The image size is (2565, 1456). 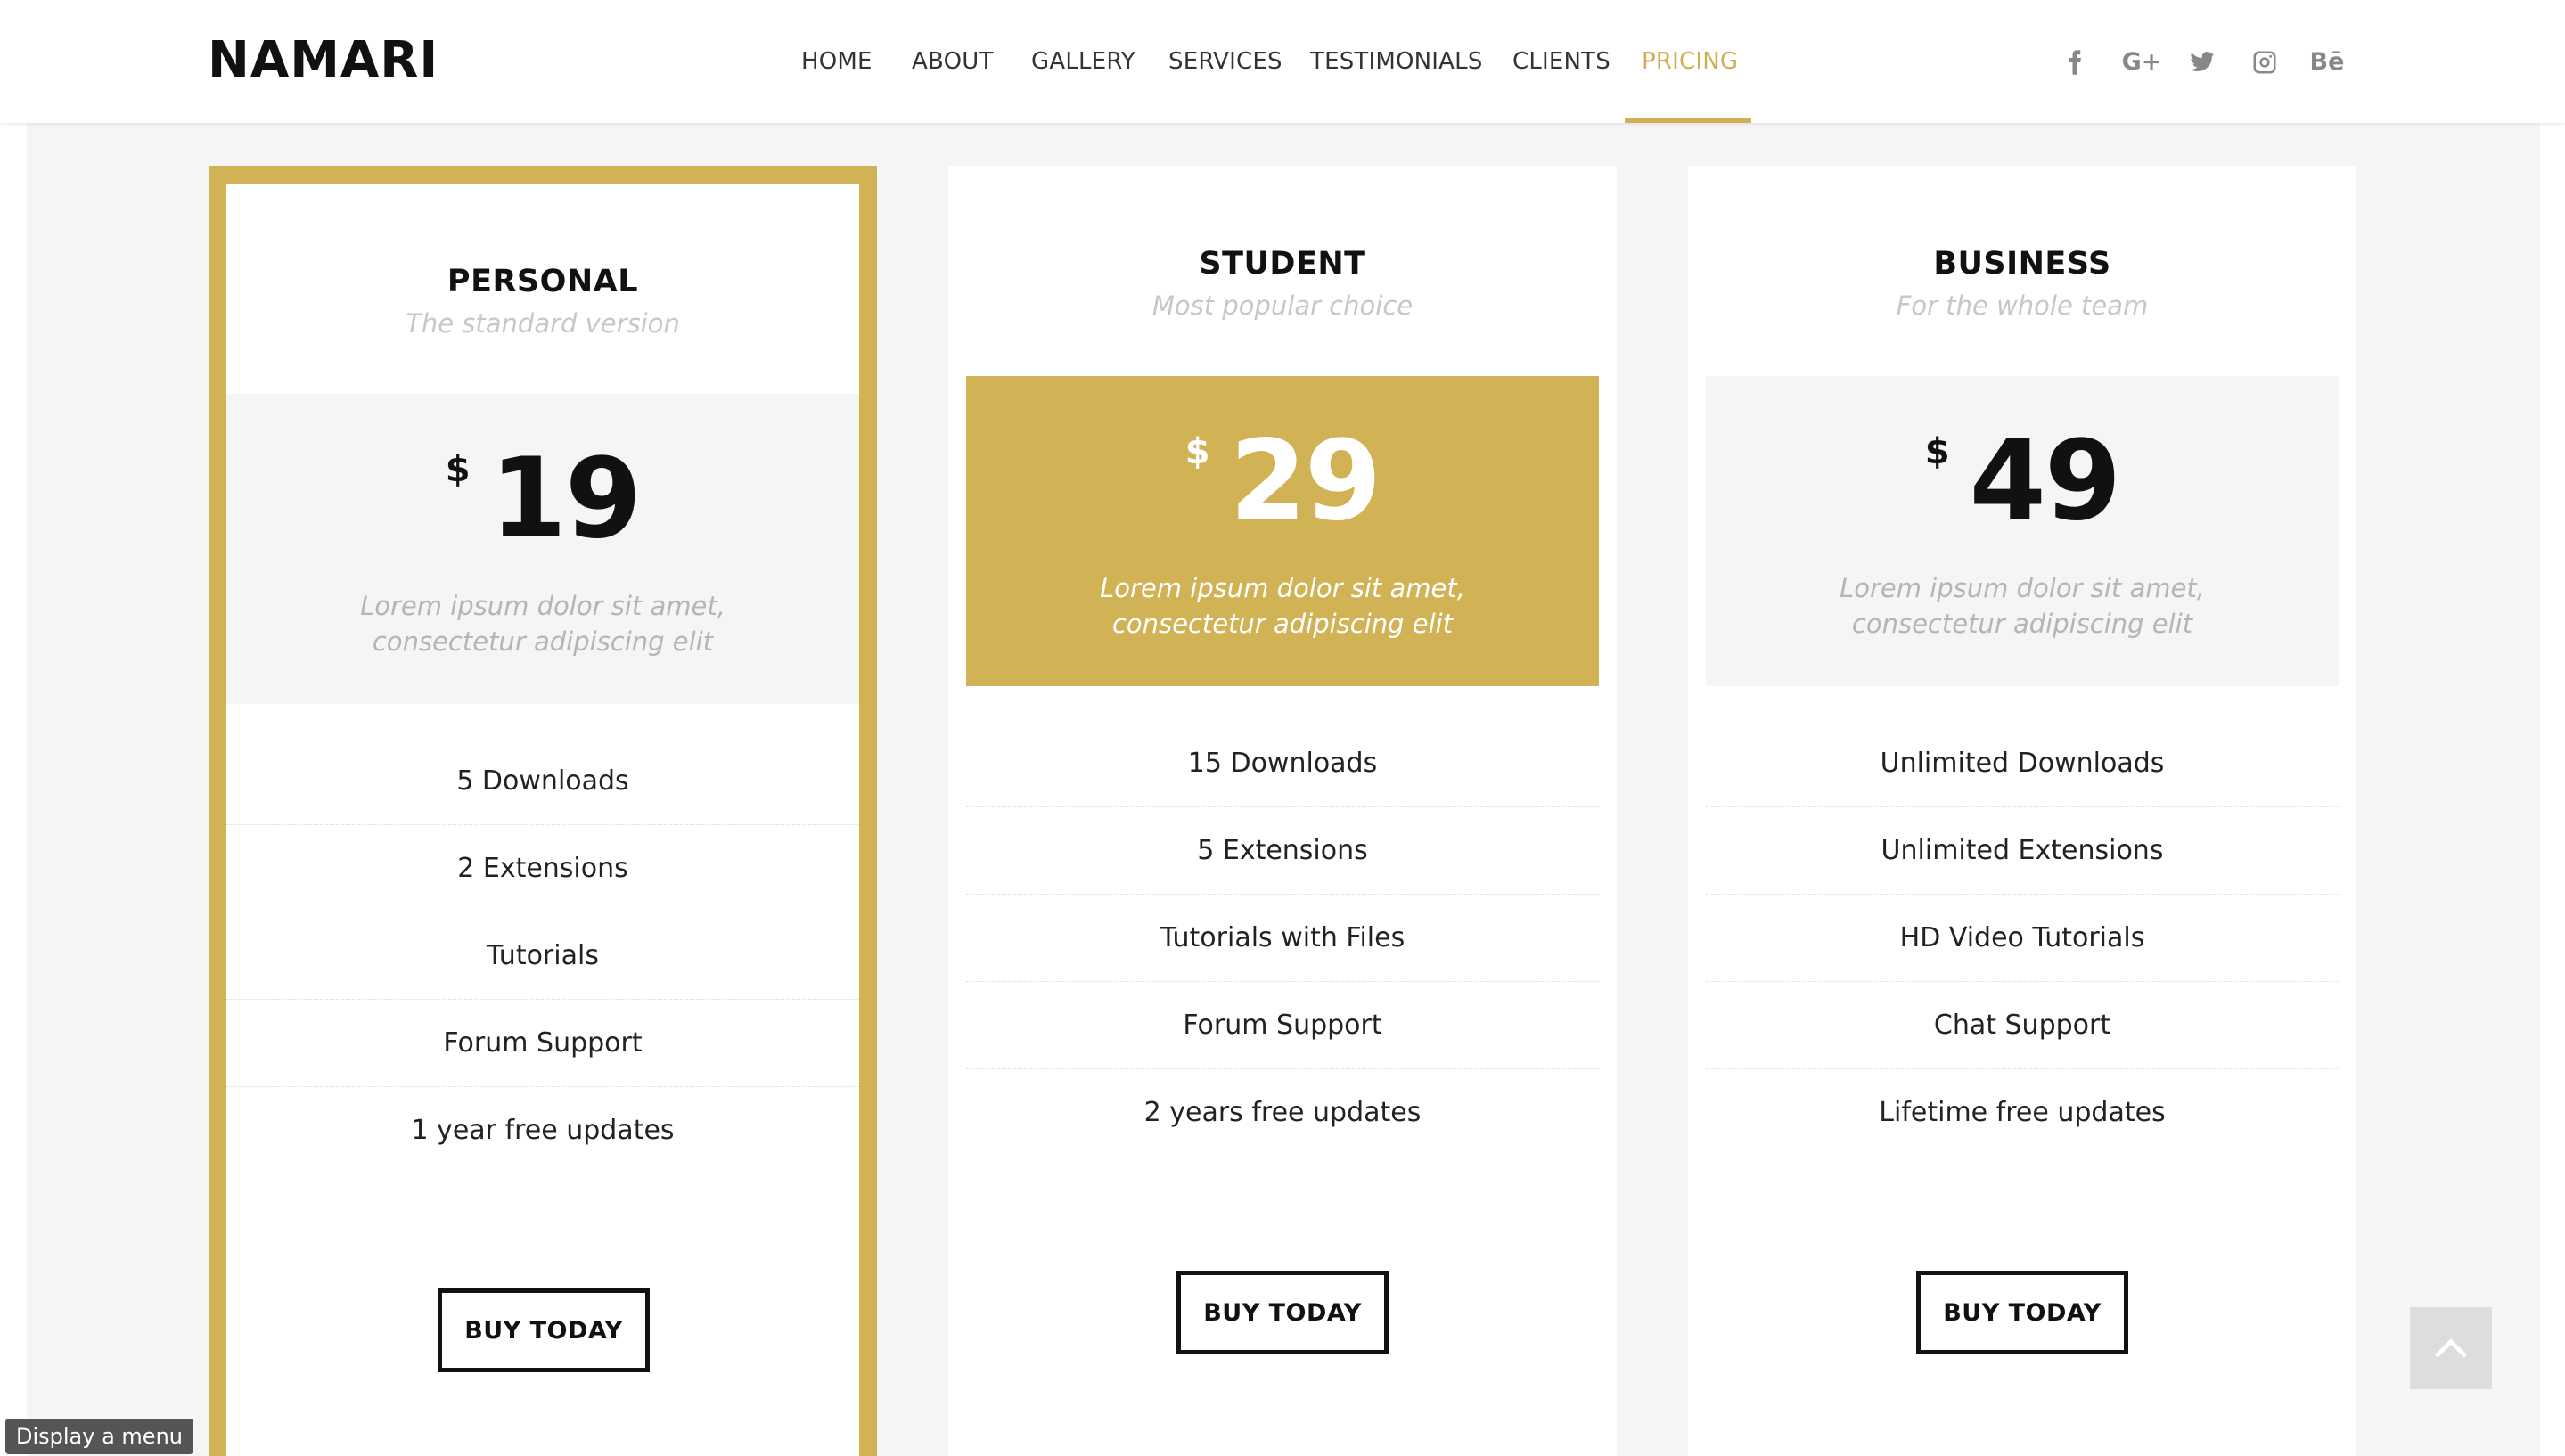 I want to click on list-item: Tutorials with Files, so click(x=1282, y=938).